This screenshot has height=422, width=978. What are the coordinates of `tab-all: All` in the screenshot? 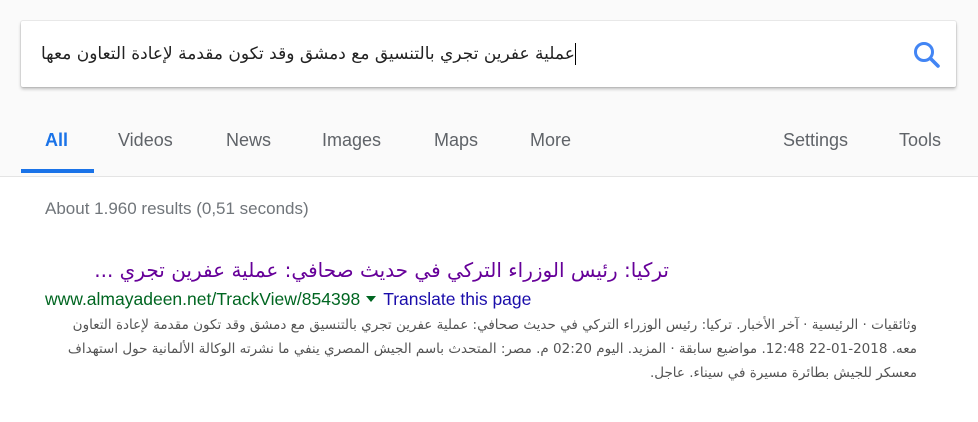 It's located at (56, 140).